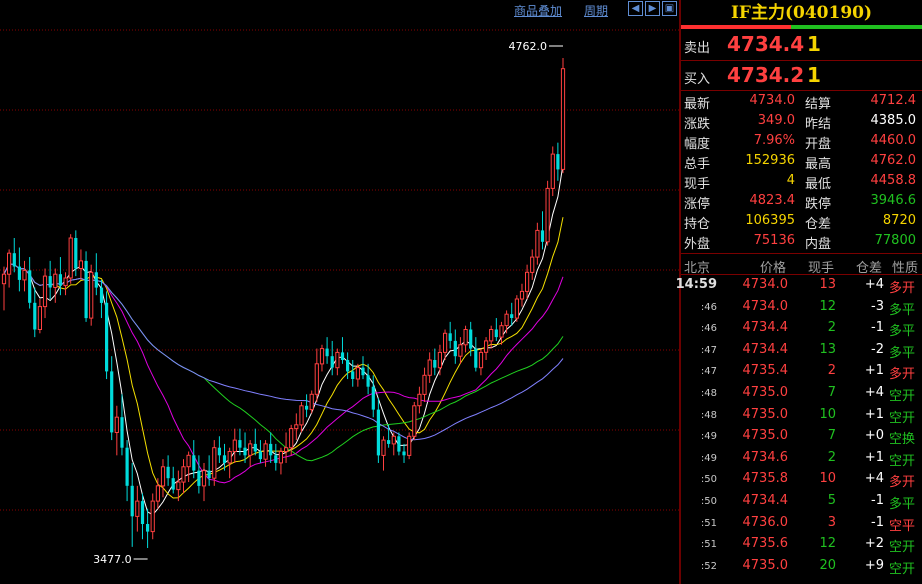 The image size is (922, 584). Describe the element at coordinates (708, 307) in the screenshot. I see `tick-time: :46` at that location.